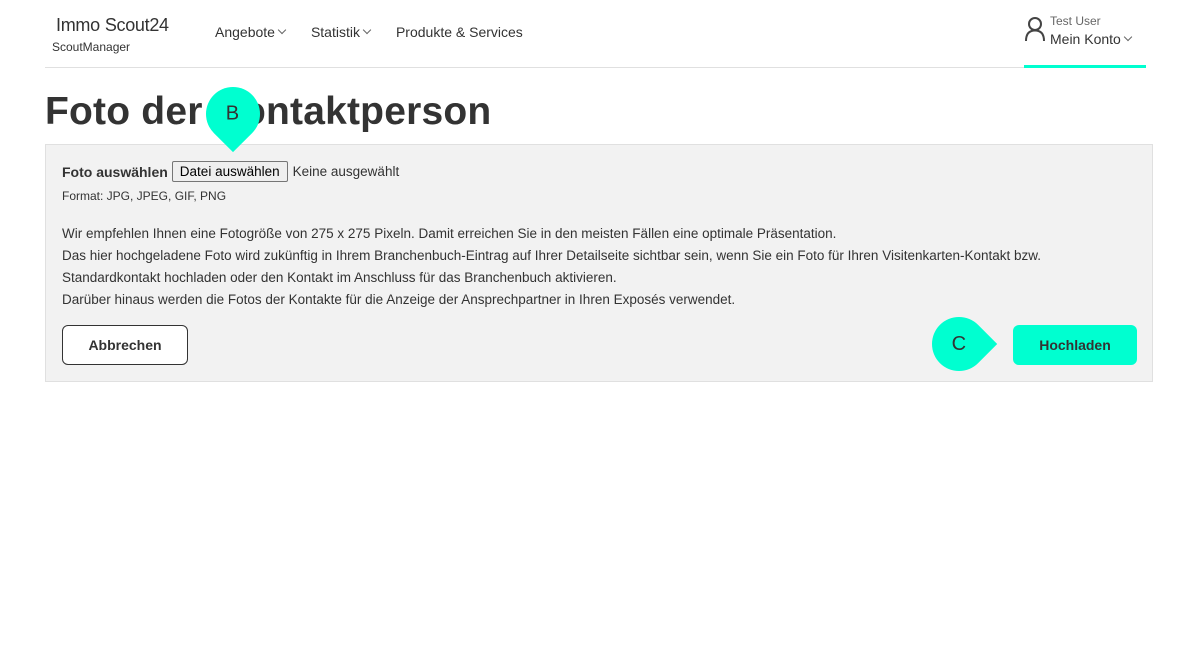  I want to click on logo-subtitle: ScoutManager, so click(91, 47).